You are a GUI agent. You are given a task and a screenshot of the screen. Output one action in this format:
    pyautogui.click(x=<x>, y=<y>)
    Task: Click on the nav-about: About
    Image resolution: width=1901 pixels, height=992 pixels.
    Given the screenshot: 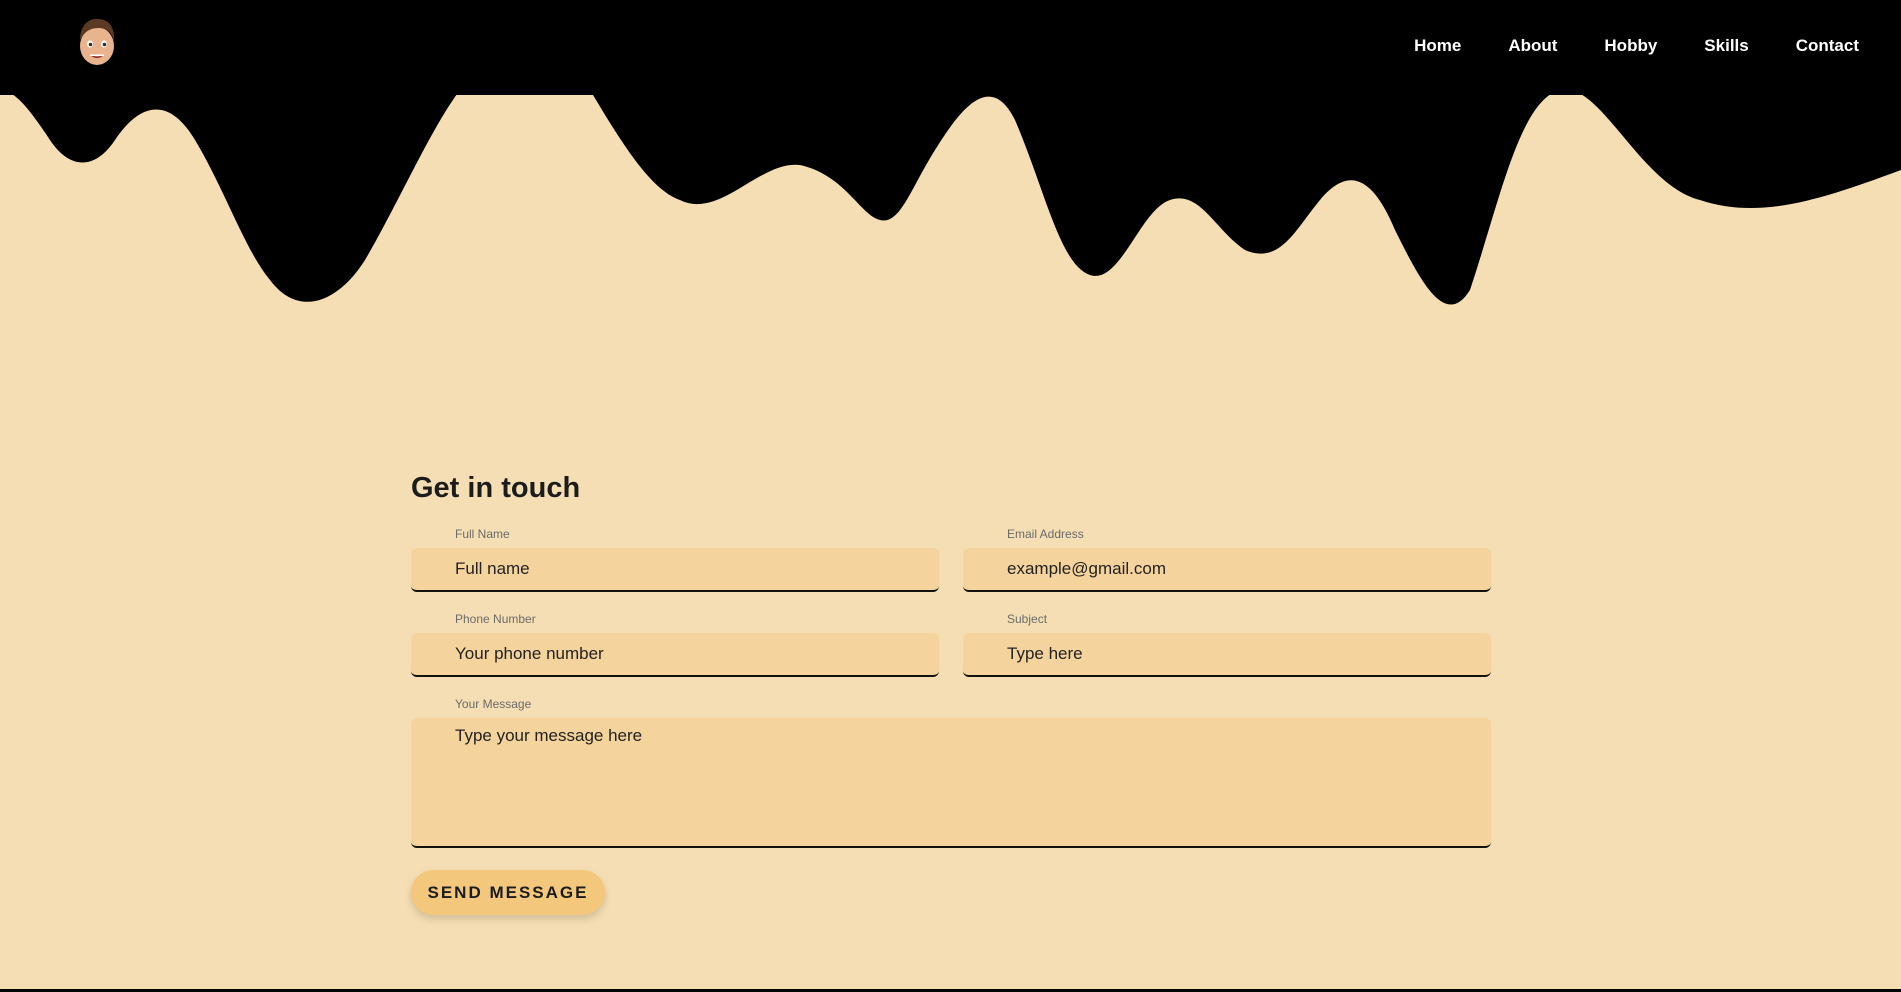 What is the action you would take?
    pyautogui.click(x=1532, y=46)
    